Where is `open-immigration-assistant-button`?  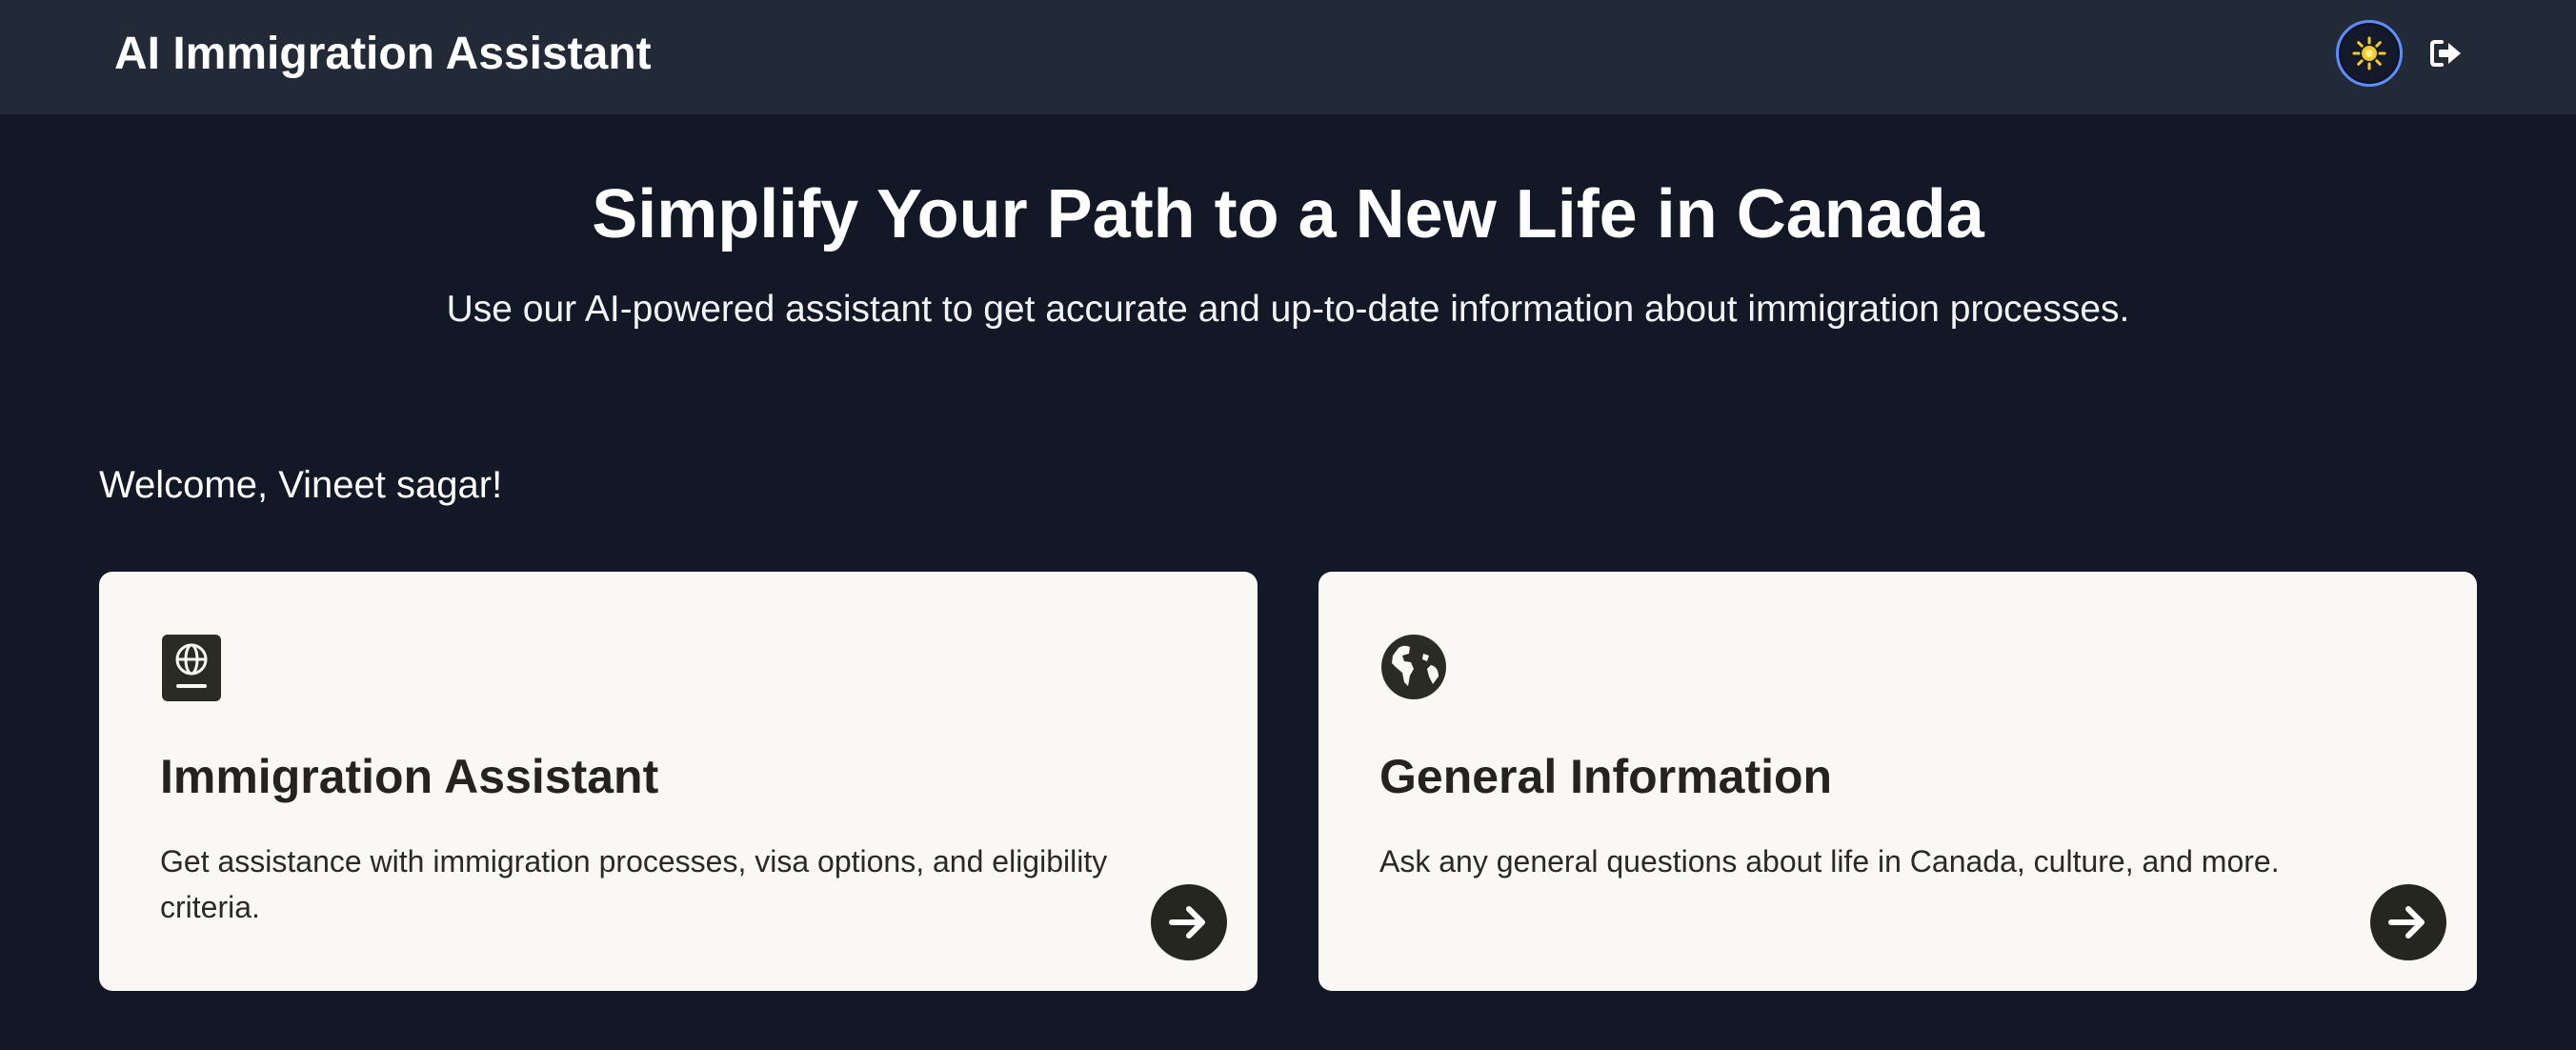
open-immigration-assistant-button is located at coordinates (1189, 922).